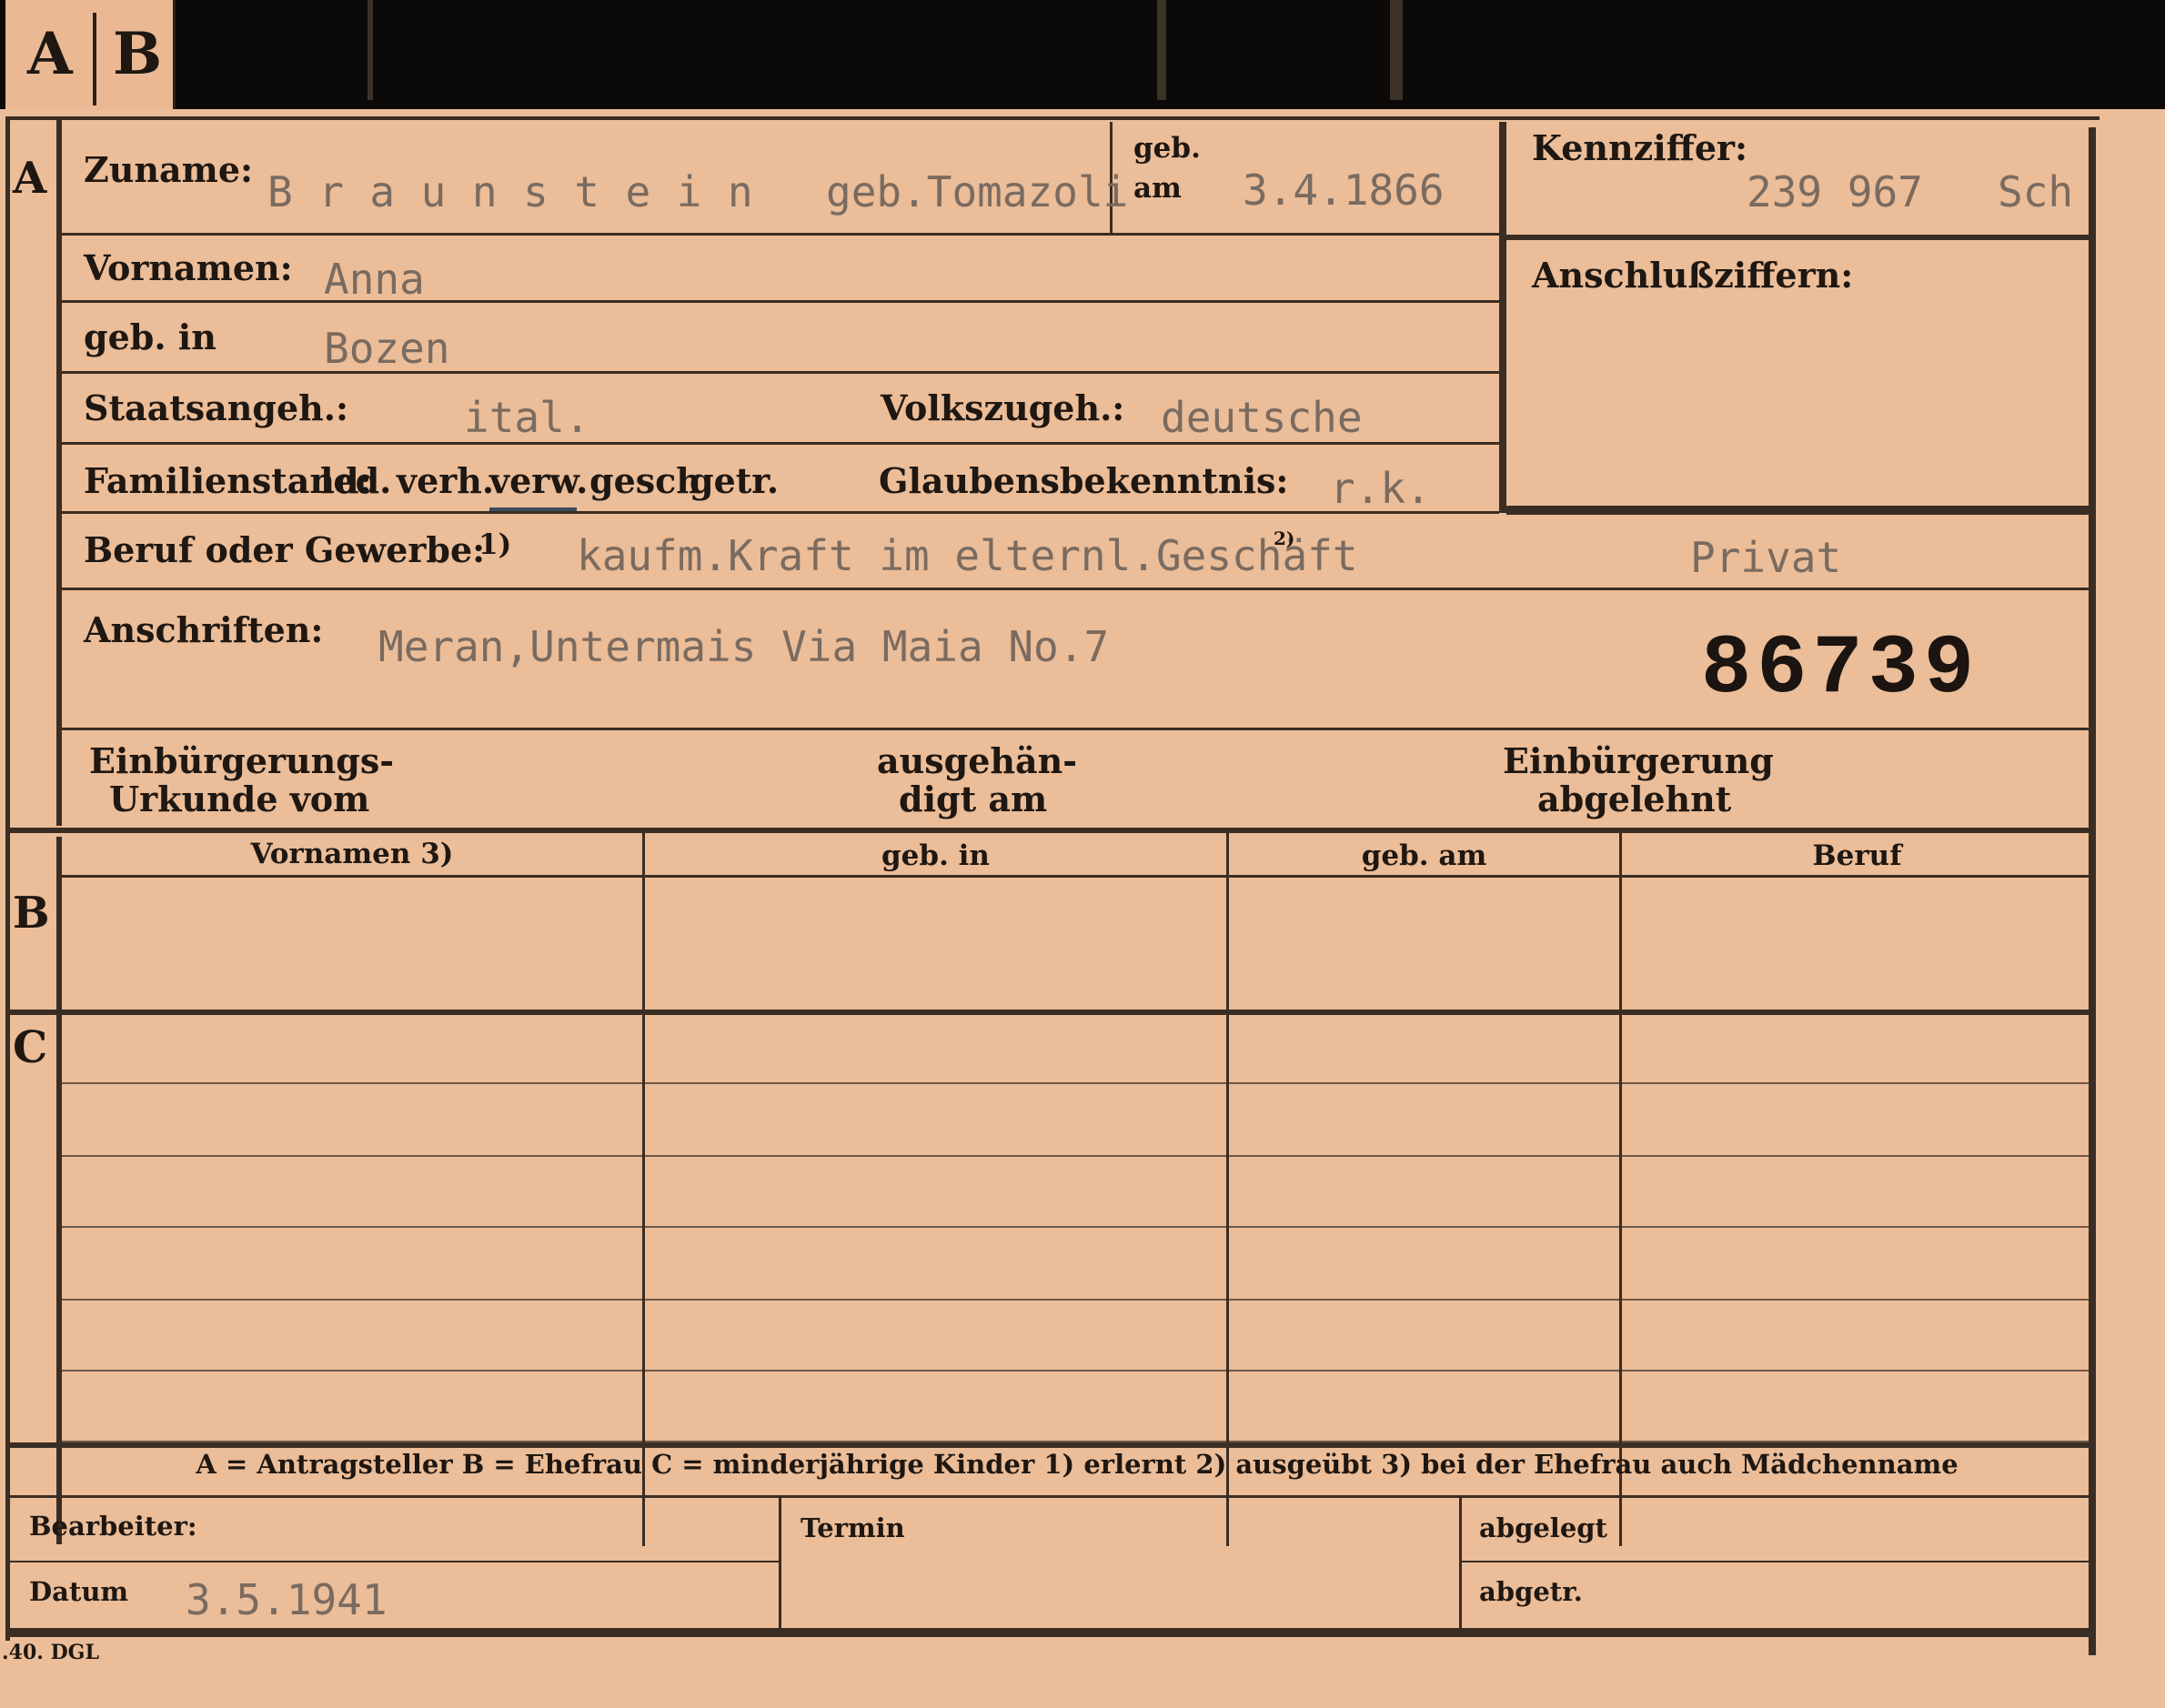 The width and height of the screenshot is (2165, 1708). I want to click on ausgehaendigt-label-2: digt am, so click(973, 799).